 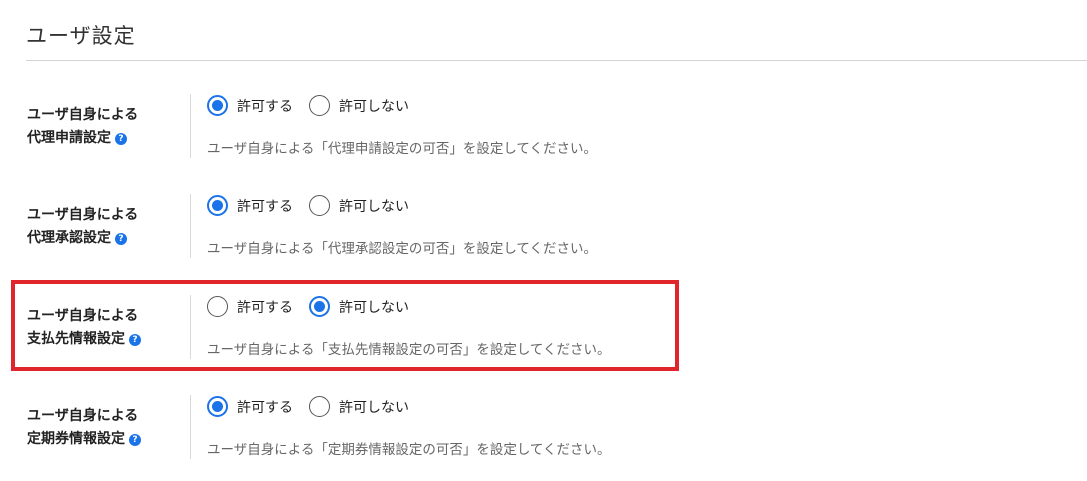 I want to click on setting-description: ユーザ自身による「代理申請設定の可否」を設定してください。, so click(x=402, y=149).